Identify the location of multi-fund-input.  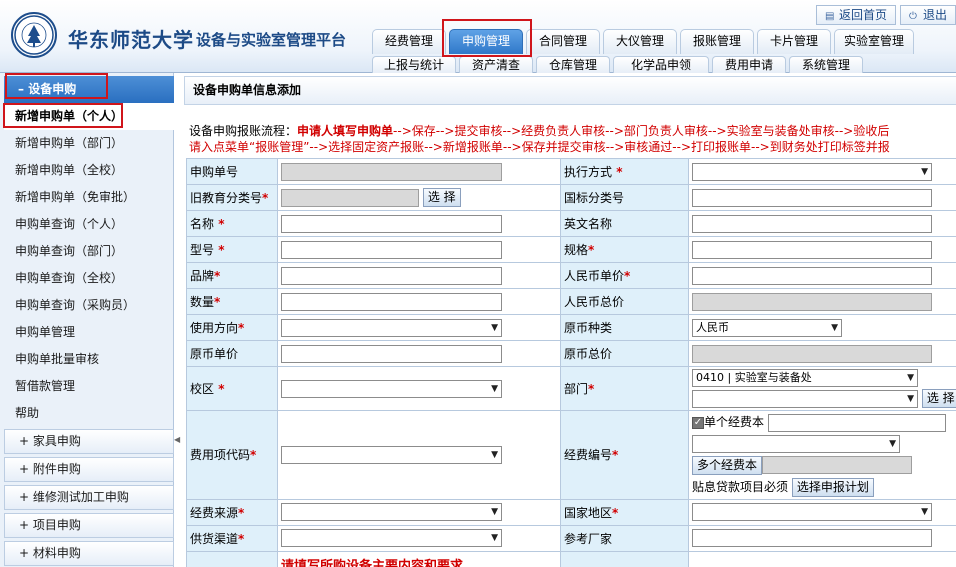
(837, 465).